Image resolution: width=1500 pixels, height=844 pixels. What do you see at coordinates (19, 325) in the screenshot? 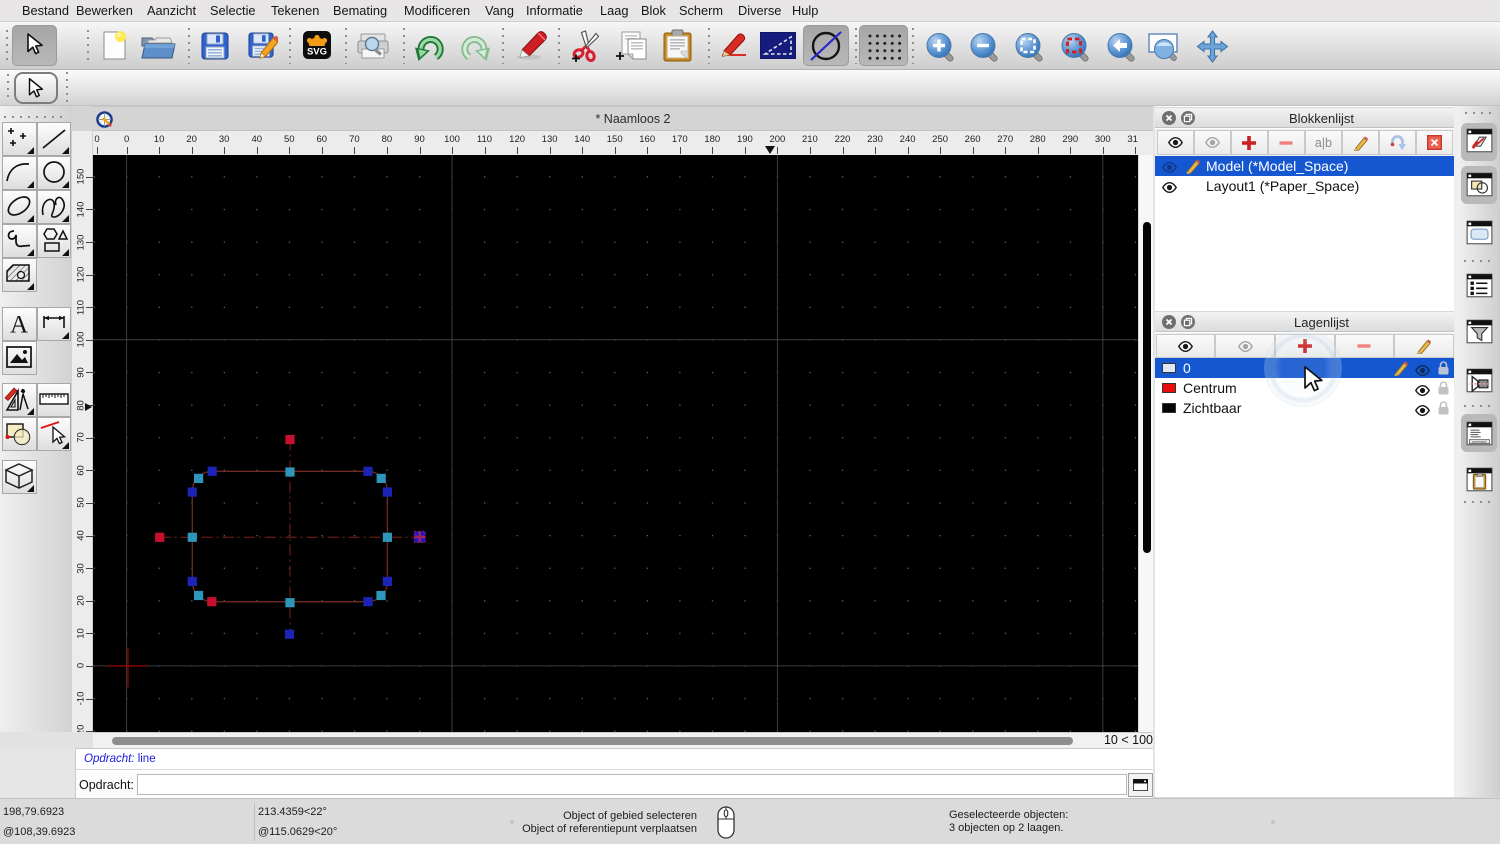
I see `svg-text: A` at bounding box center [19, 325].